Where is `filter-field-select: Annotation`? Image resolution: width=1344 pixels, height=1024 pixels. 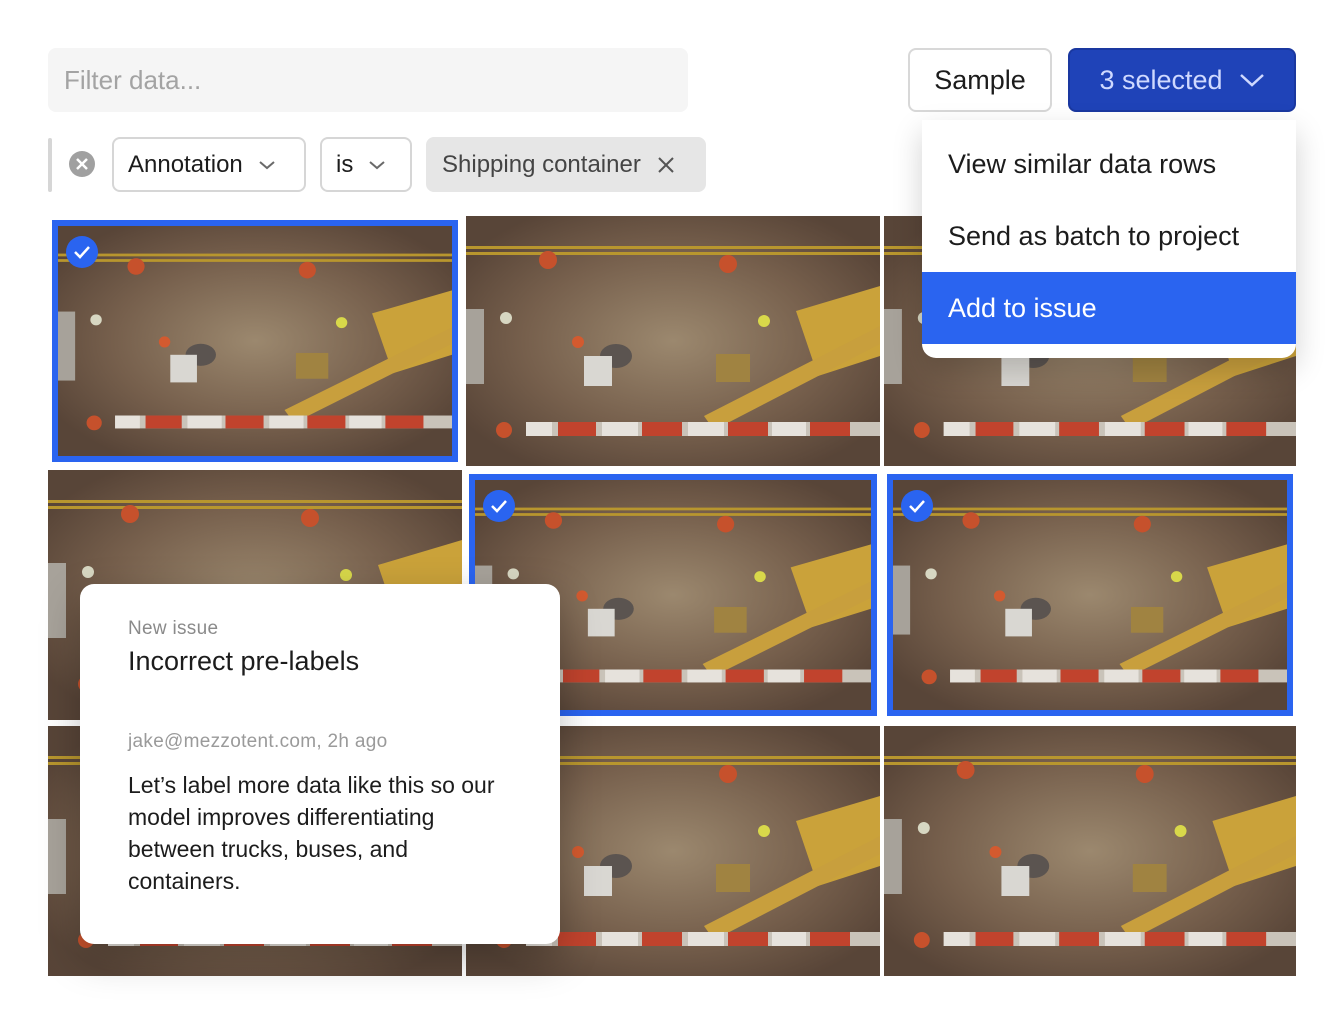
filter-field-select: Annotation is located at coordinates (209, 164).